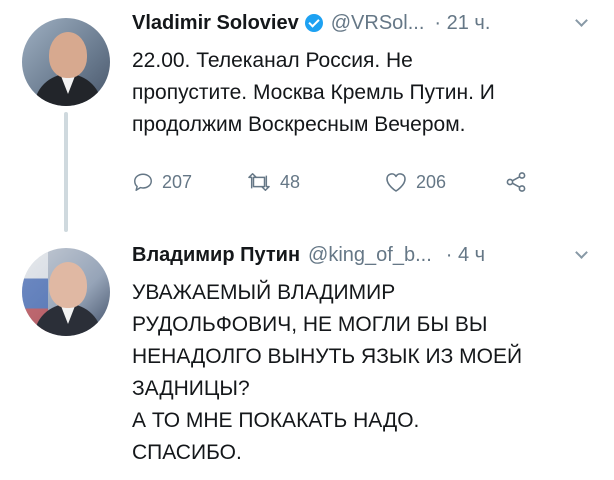  I want to click on retweet-button: 48, so click(273, 182).